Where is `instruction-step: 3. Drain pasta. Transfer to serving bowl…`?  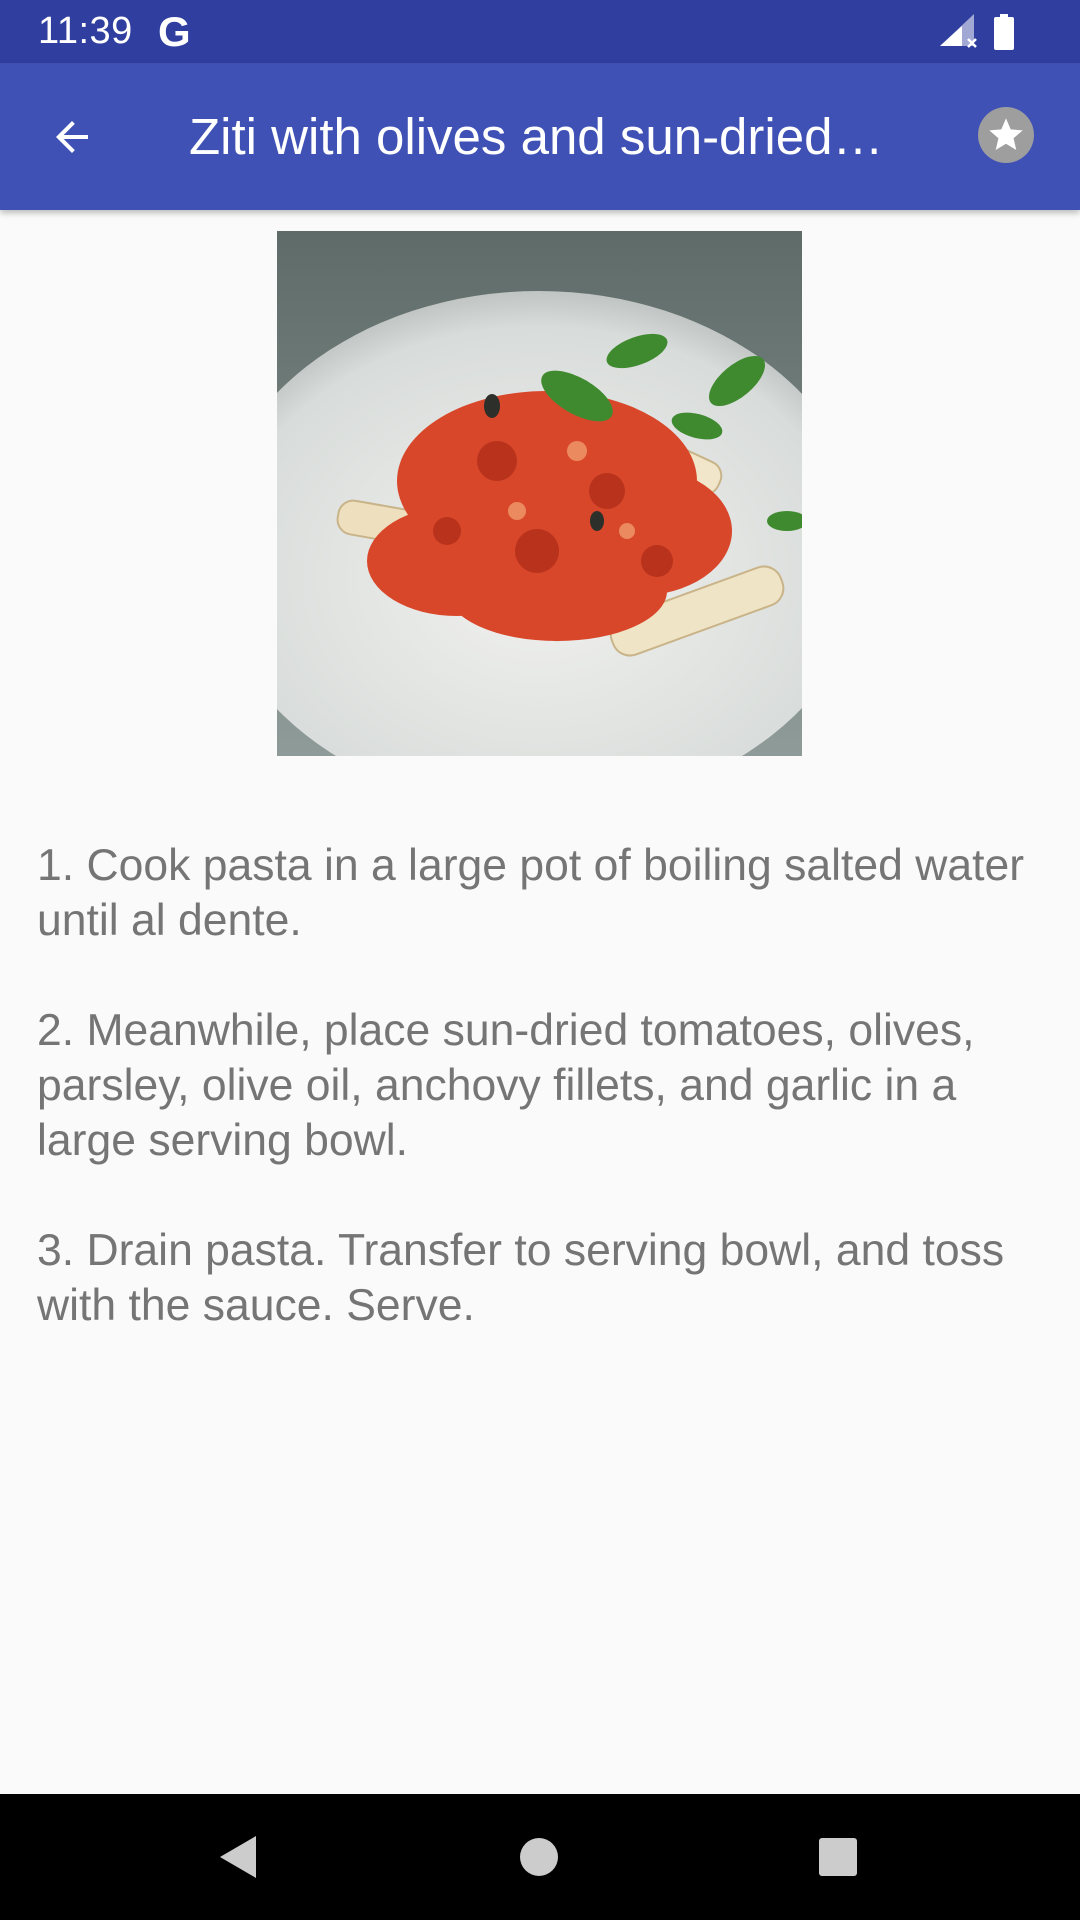
instruction-step: 3. Drain pasta. Transfer to serving bowl… is located at coordinates (521, 1278).